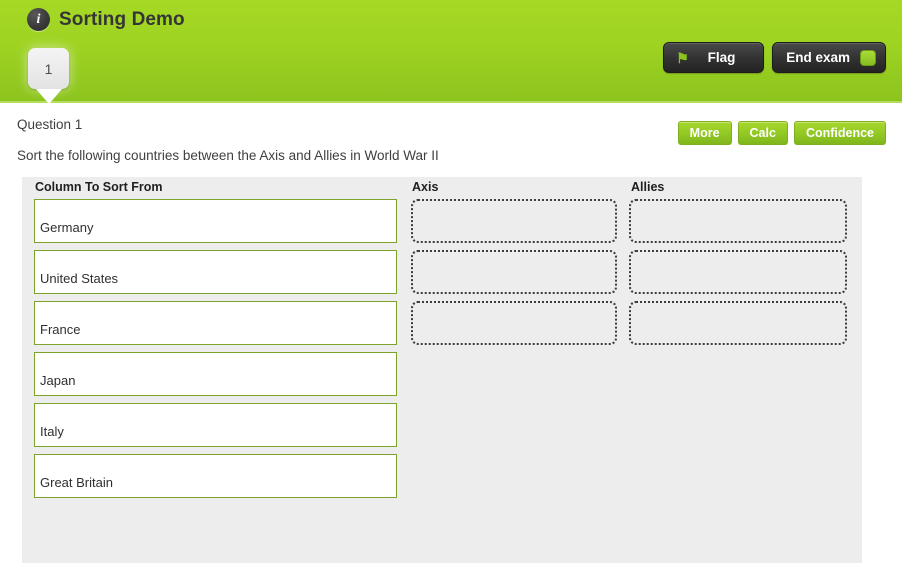 Image resolution: width=902 pixels, height=563 pixels. What do you see at coordinates (762, 133) in the screenshot?
I see `calc-button: Calc` at bounding box center [762, 133].